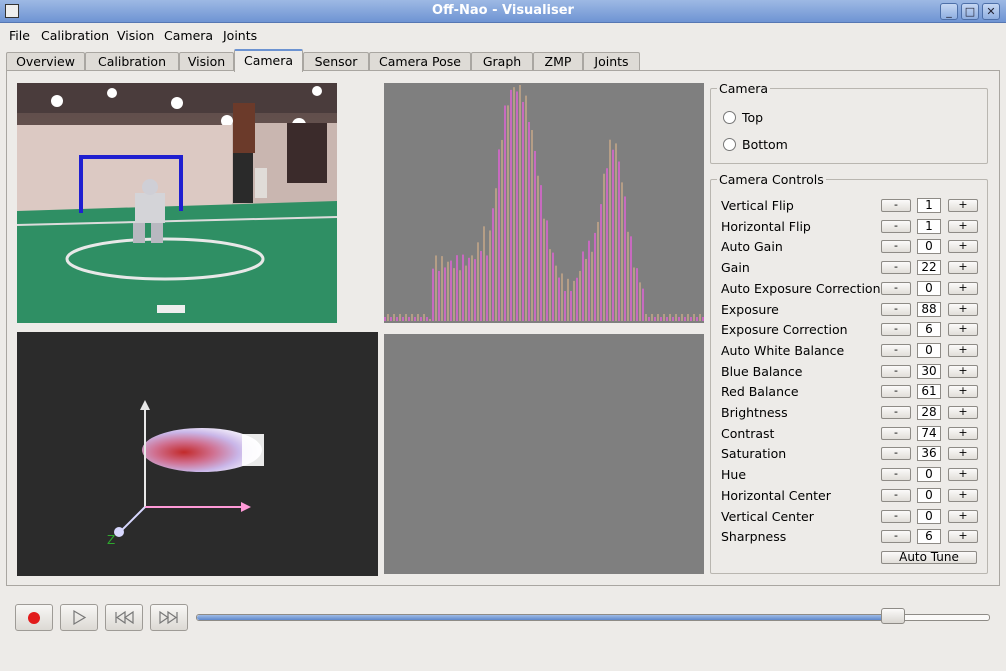  What do you see at coordinates (240, 35) in the screenshot?
I see `menu-joints: Joints` at bounding box center [240, 35].